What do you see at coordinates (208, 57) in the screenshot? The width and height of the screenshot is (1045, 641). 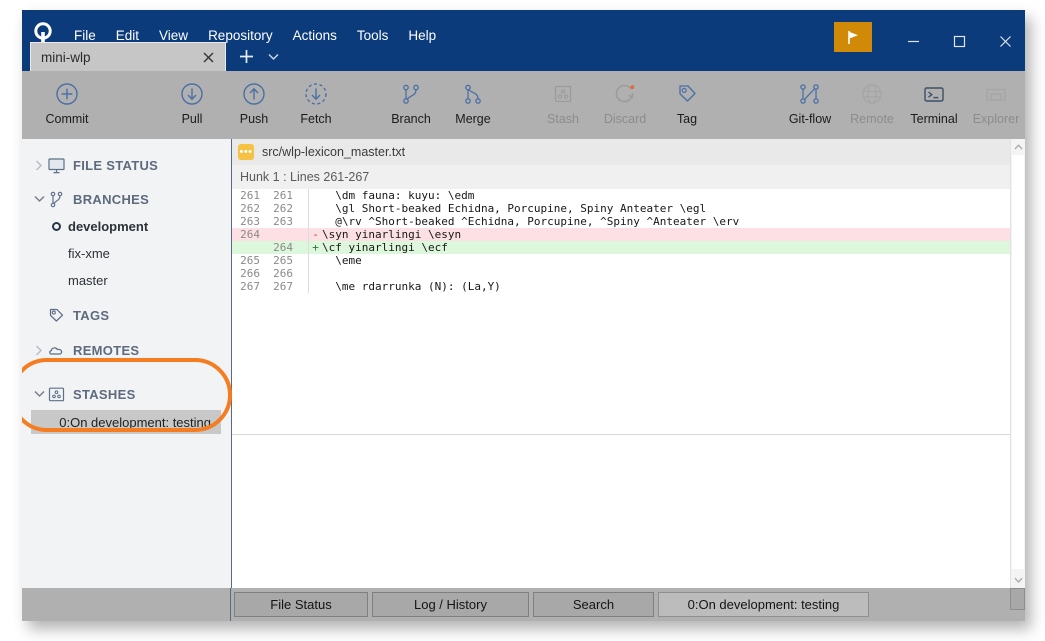 I see `tab-close-icon` at bounding box center [208, 57].